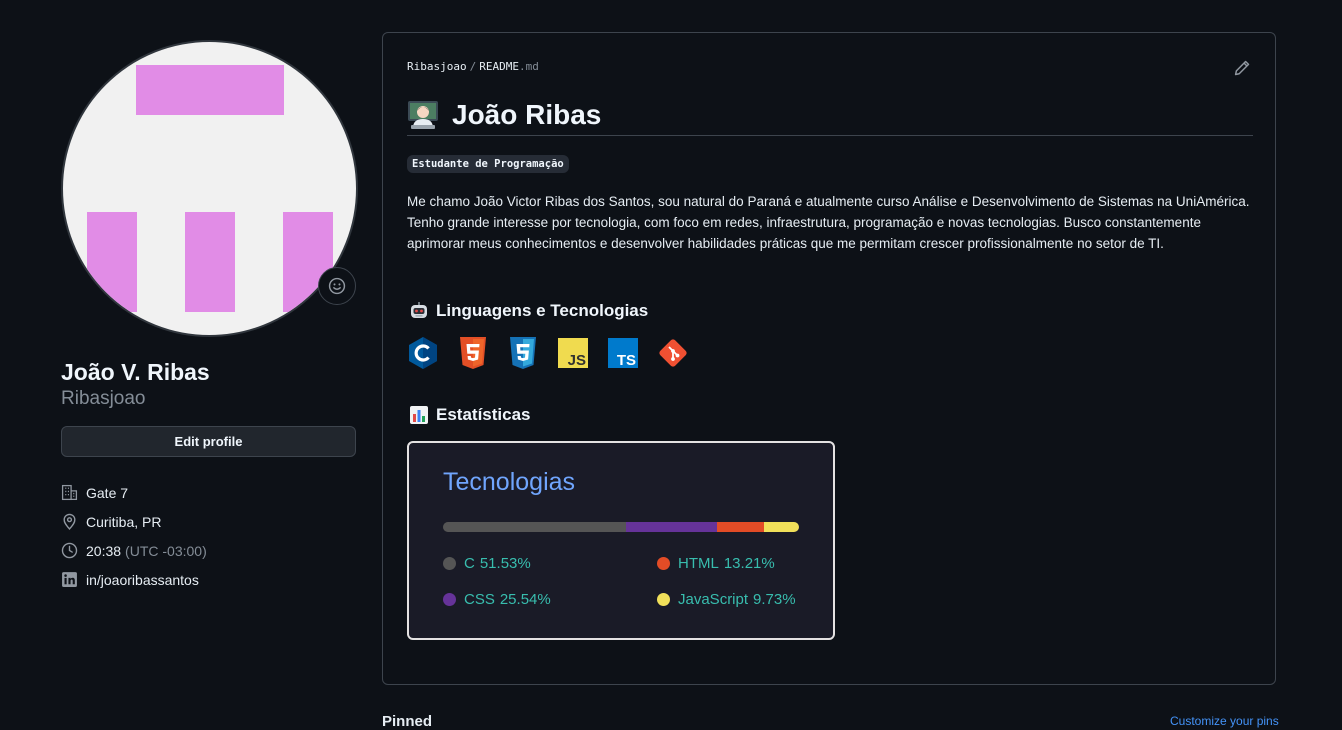 The height and width of the screenshot is (730, 1342). What do you see at coordinates (107, 492) in the screenshot?
I see `company-text: Gate 7` at bounding box center [107, 492].